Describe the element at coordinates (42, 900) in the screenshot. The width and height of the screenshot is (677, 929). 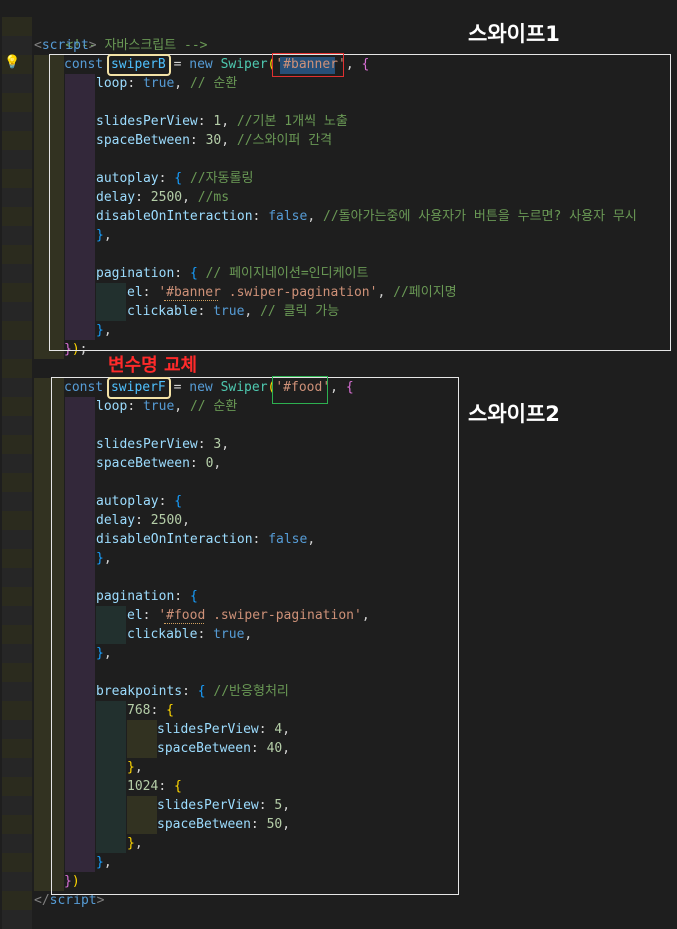
I see `tag-bracket: </` at that location.